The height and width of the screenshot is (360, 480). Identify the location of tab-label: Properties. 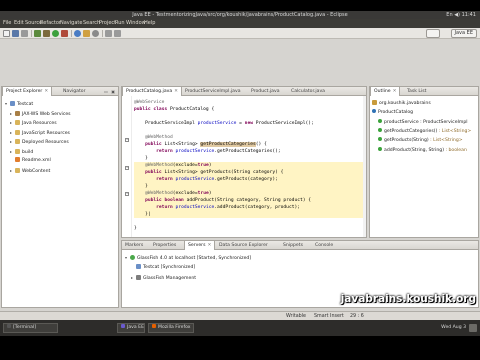
(165, 245).